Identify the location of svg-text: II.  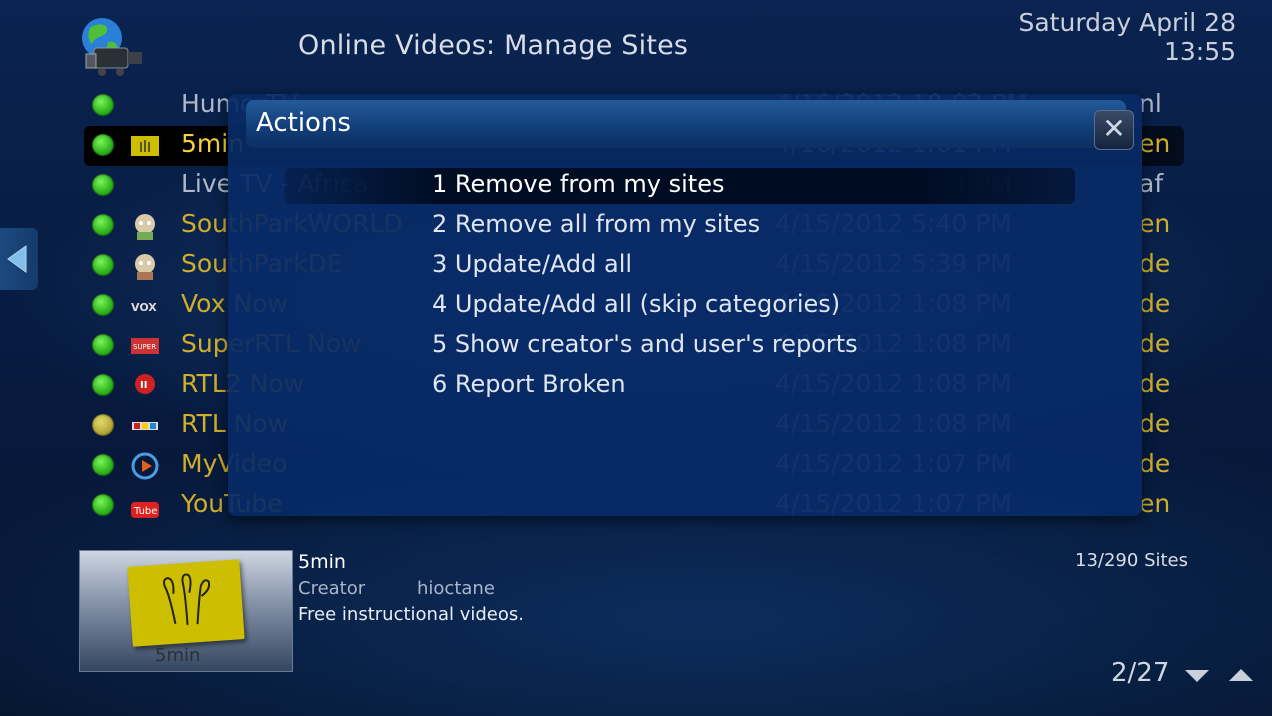
(143, 385).